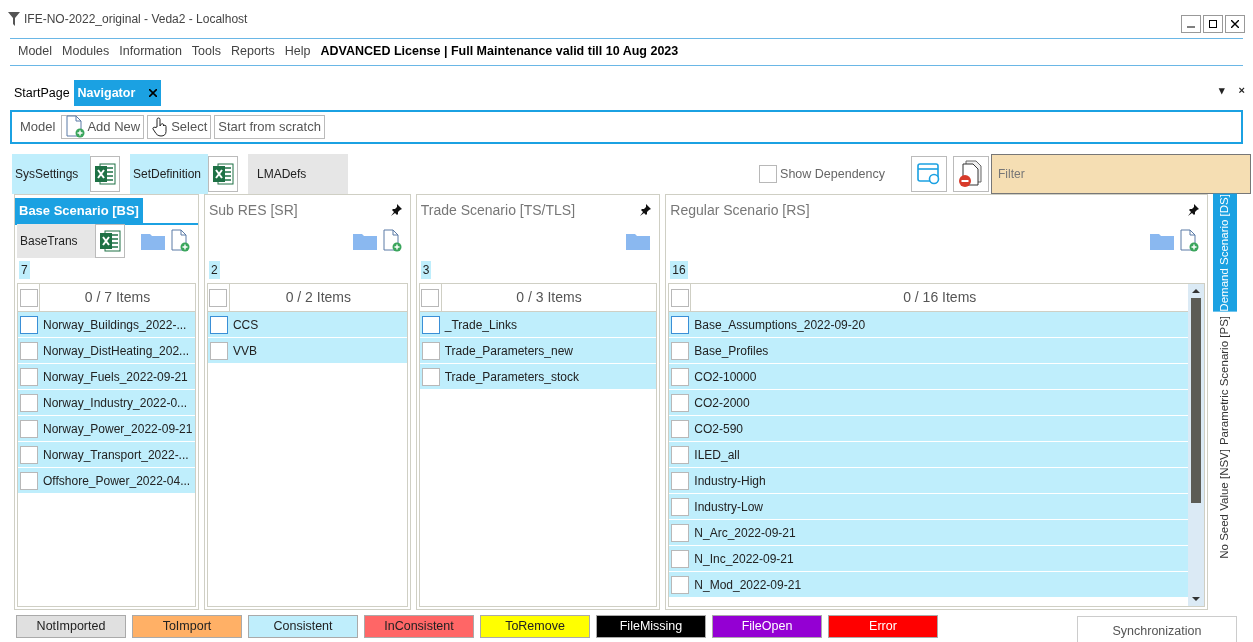 This screenshot has height=642, width=1253. Describe the element at coordinates (651, 626) in the screenshot. I see `legend-item: FileMissing` at that location.